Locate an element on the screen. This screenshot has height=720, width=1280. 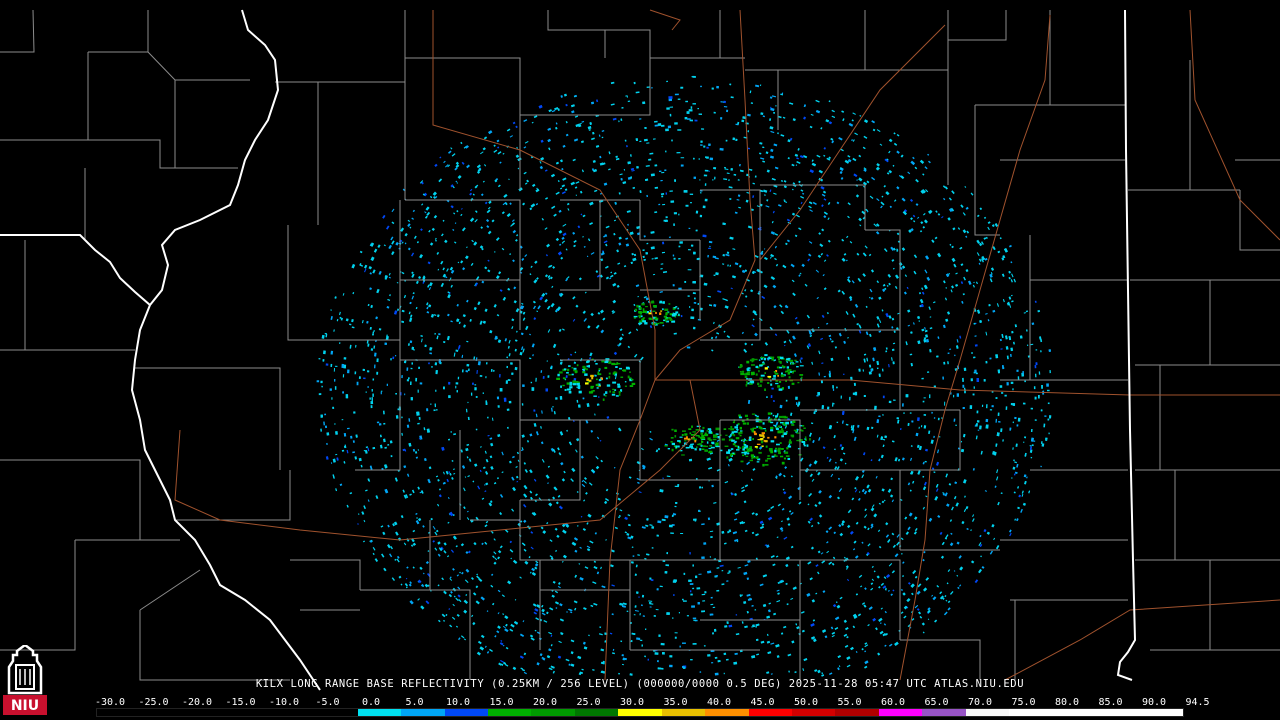
legend-tick: 50.0 is located at coordinates (806, 702).